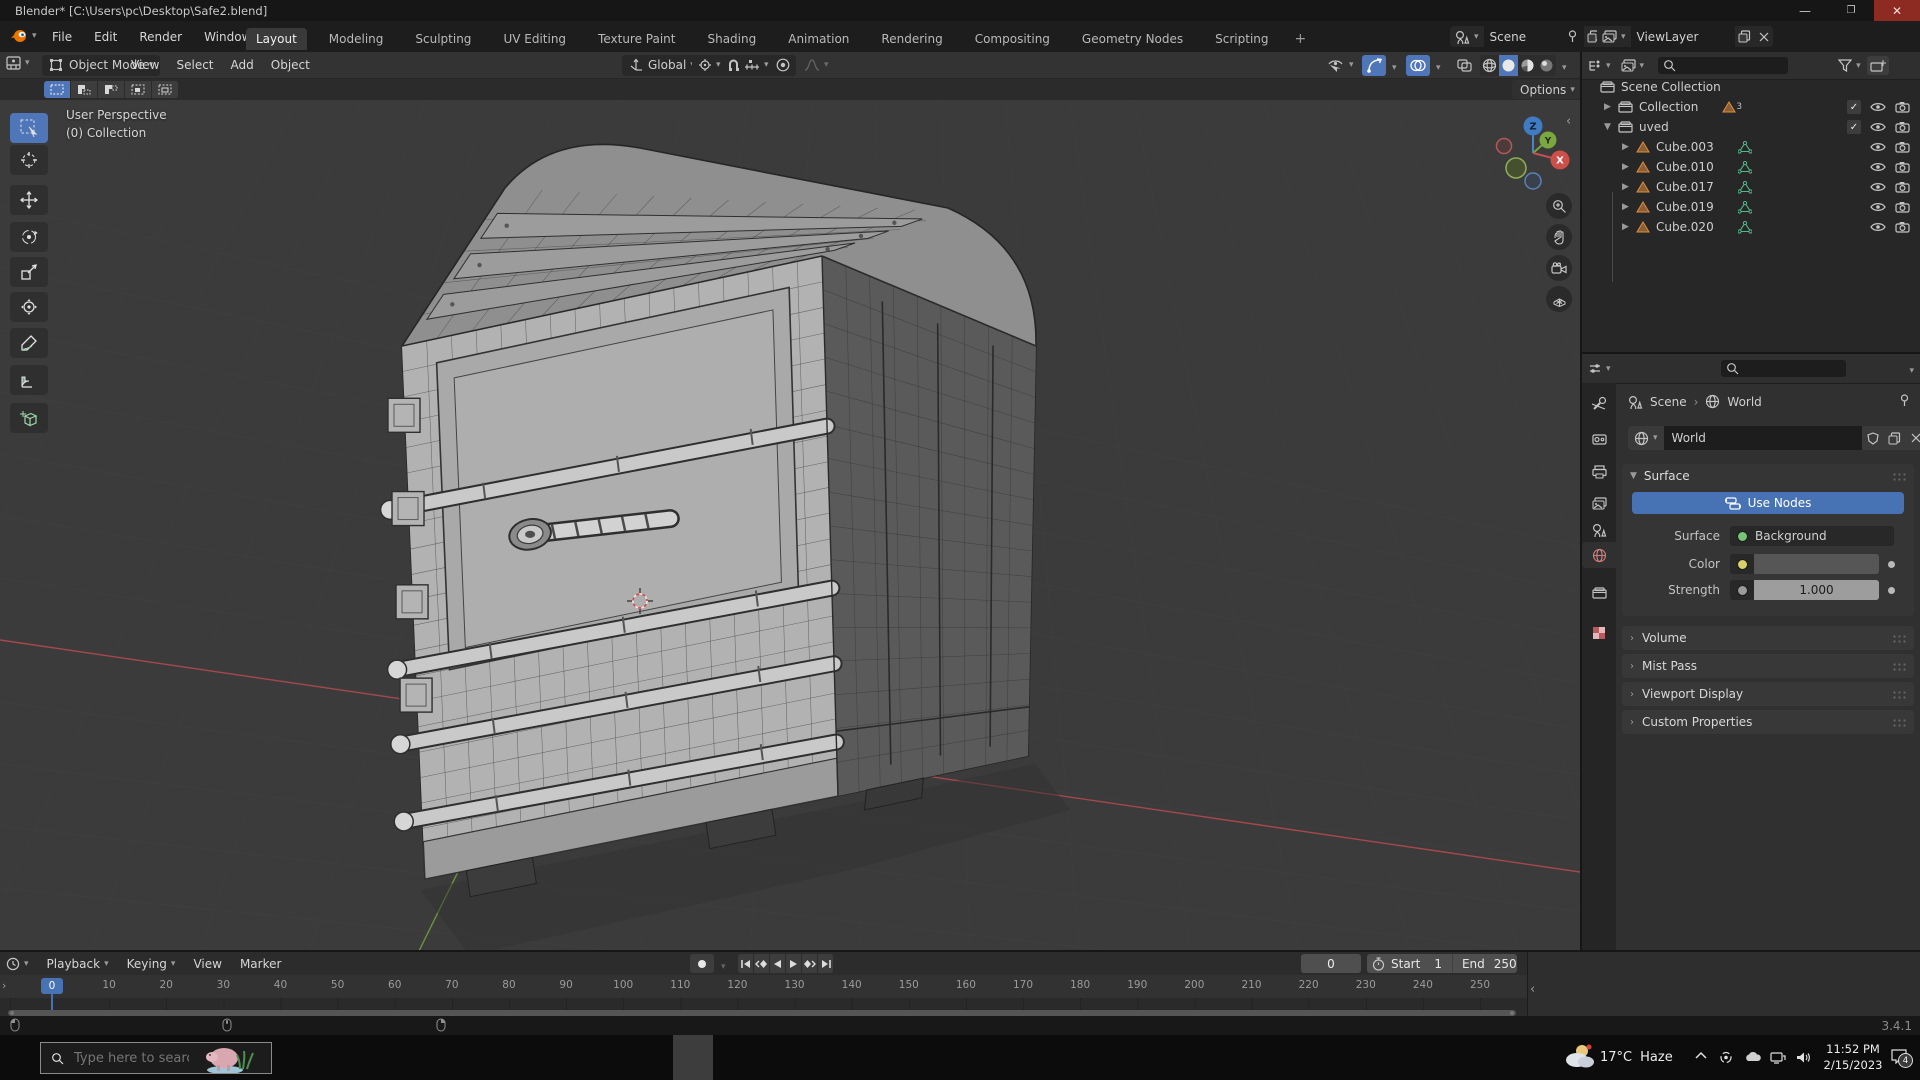  Describe the element at coordinates (1331, 963) in the screenshot. I see `current-frame-field: 0` at that location.